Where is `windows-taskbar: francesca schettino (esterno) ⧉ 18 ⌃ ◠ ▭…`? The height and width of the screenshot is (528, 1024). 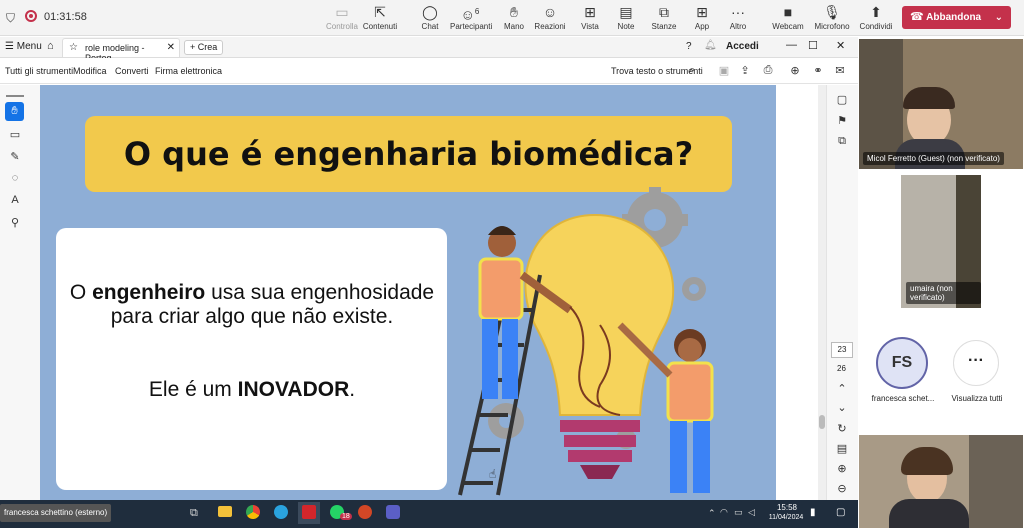
windows-taskbar: francesca schettino (esterno) ⧉ 18 ⌃ ◠ ▭… is located at coordinates (429, 514).